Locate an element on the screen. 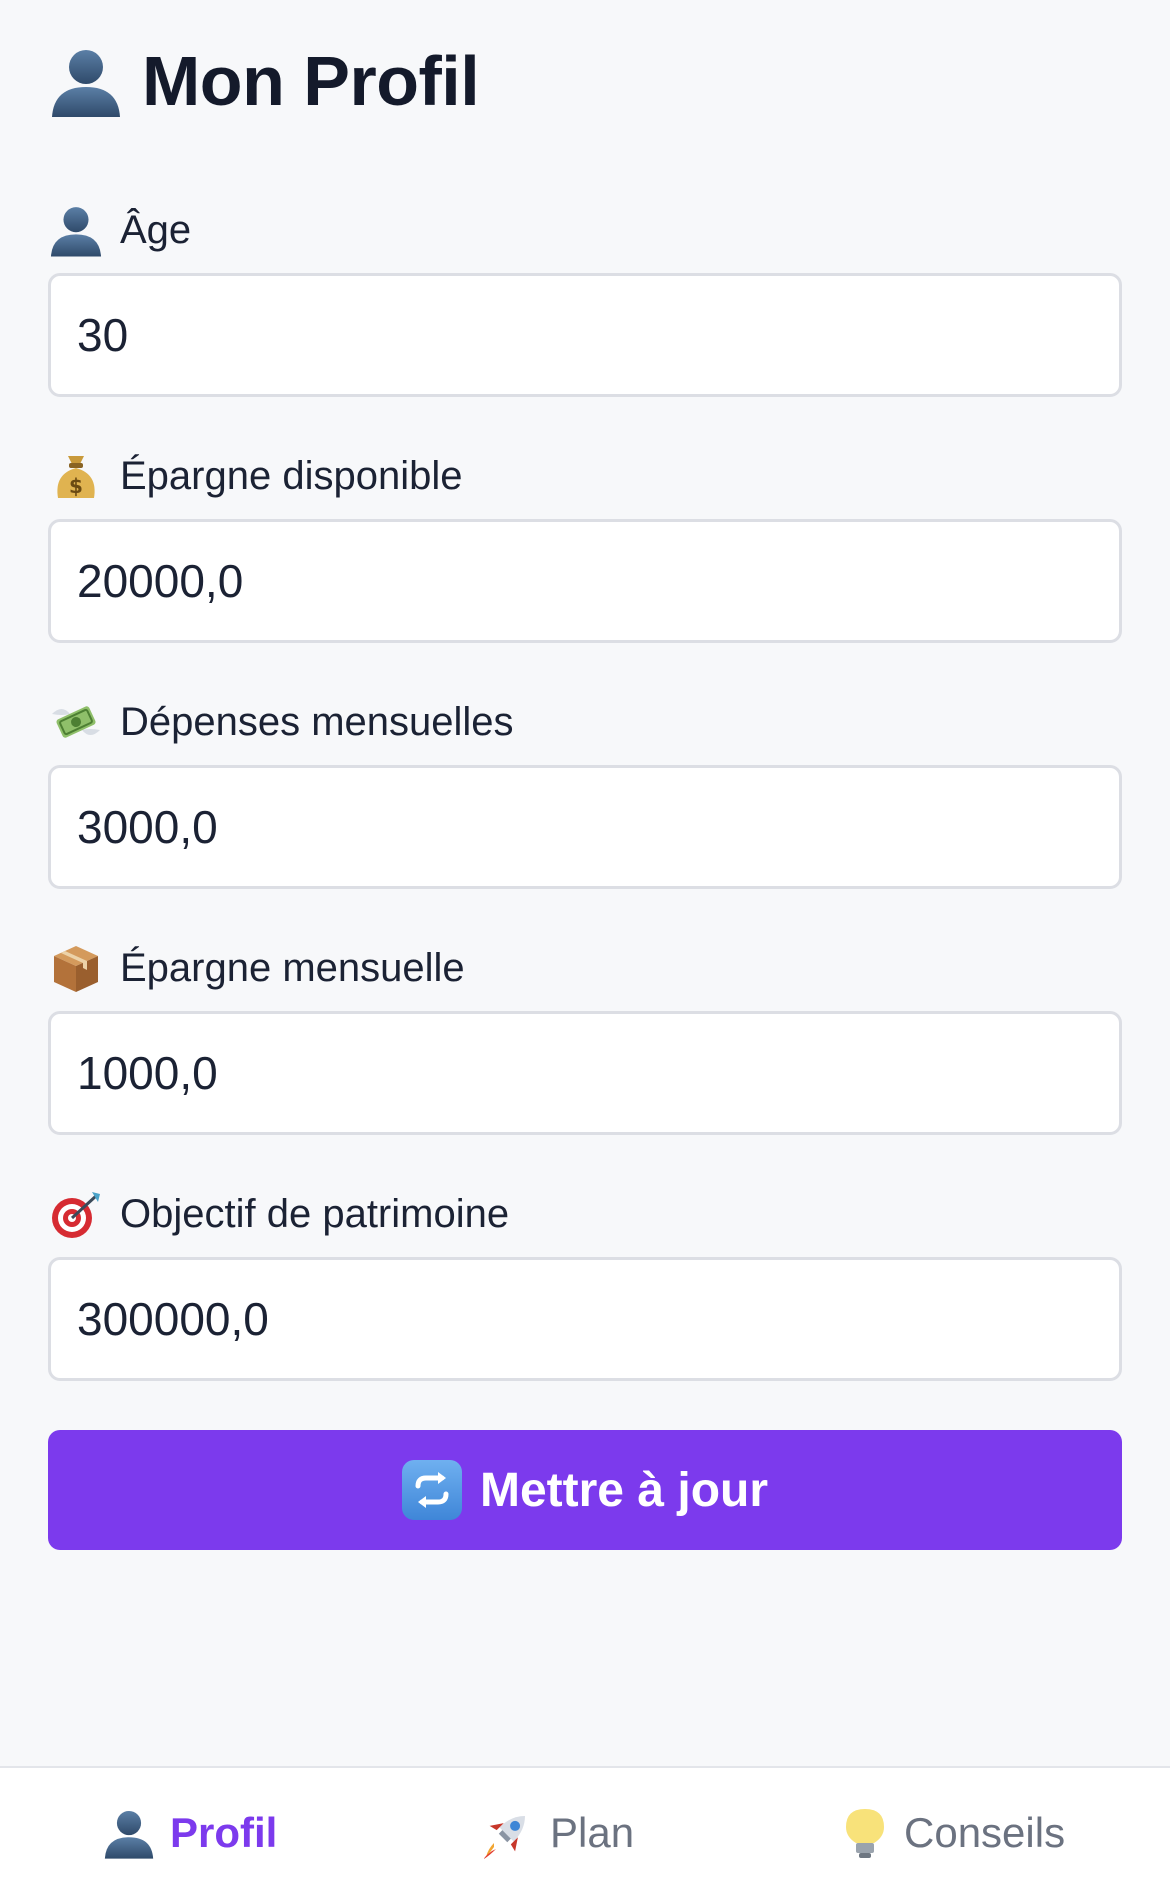 Image resolution: width=1170 pixels, height=1903 pixels. tab-plan-label: Plan is located at coordinates (592, 1832).